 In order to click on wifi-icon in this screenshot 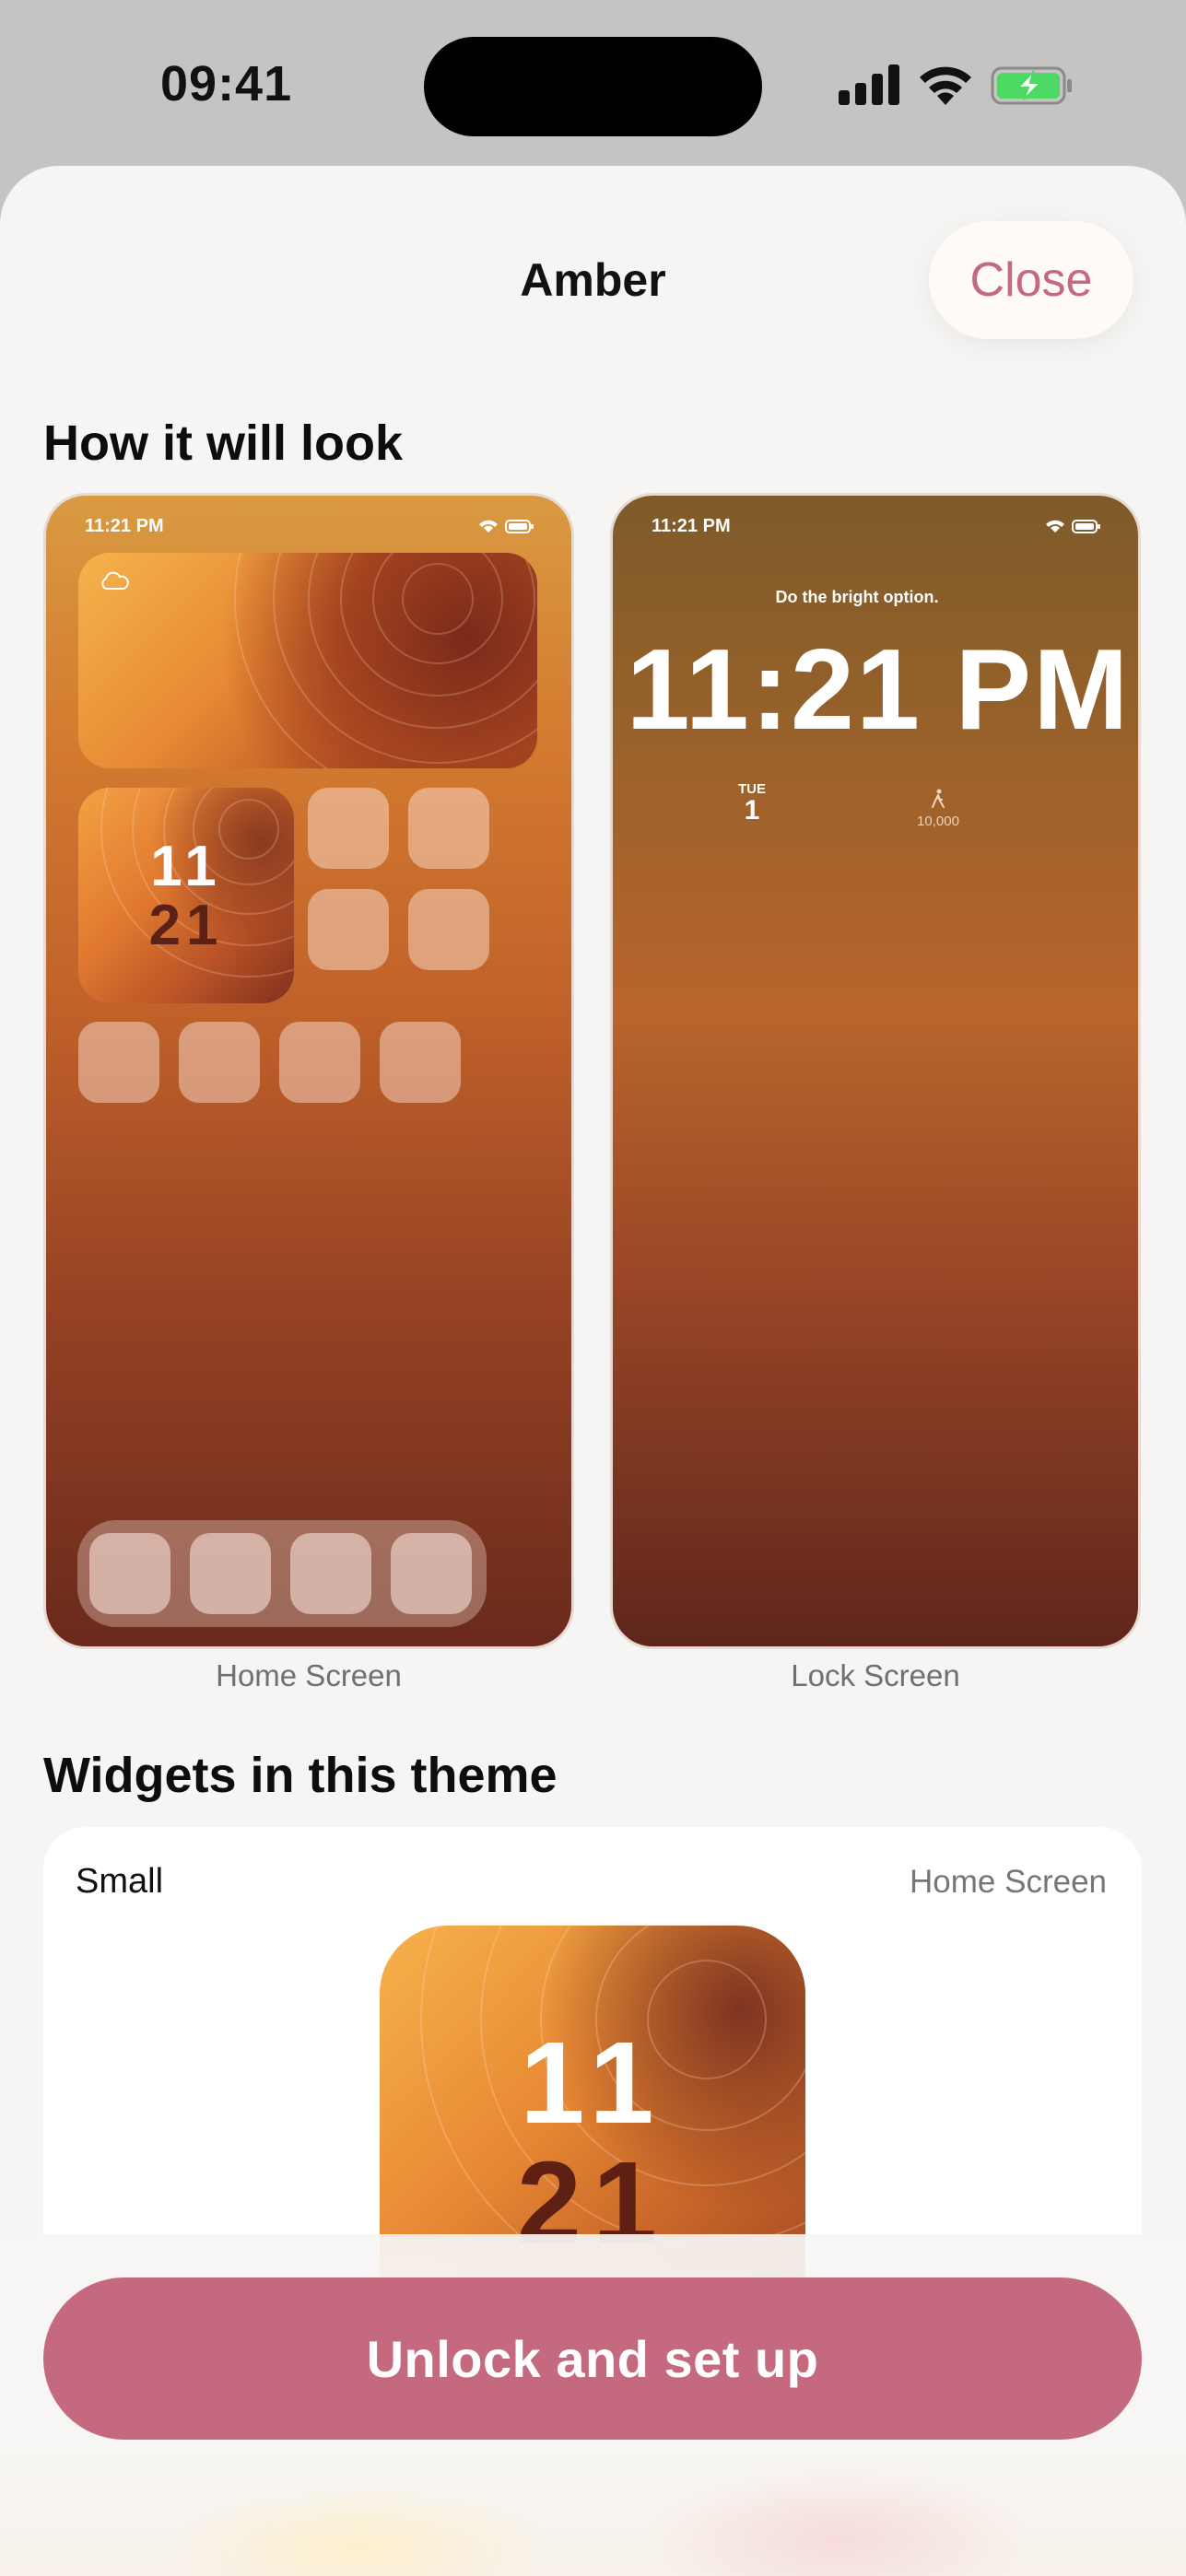, I will do `click(945, 85)`.